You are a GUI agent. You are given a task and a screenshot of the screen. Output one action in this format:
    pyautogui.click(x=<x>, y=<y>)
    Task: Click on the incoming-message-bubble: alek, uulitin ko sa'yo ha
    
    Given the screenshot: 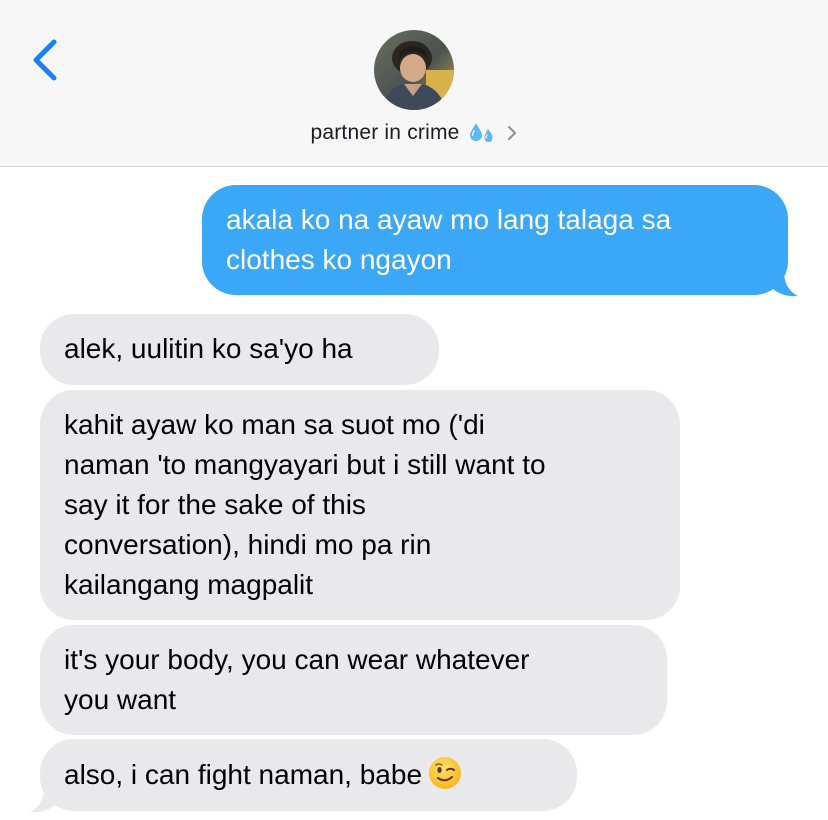 What is the action you would take?
    pyautogui.click(x=239, y=349)
    